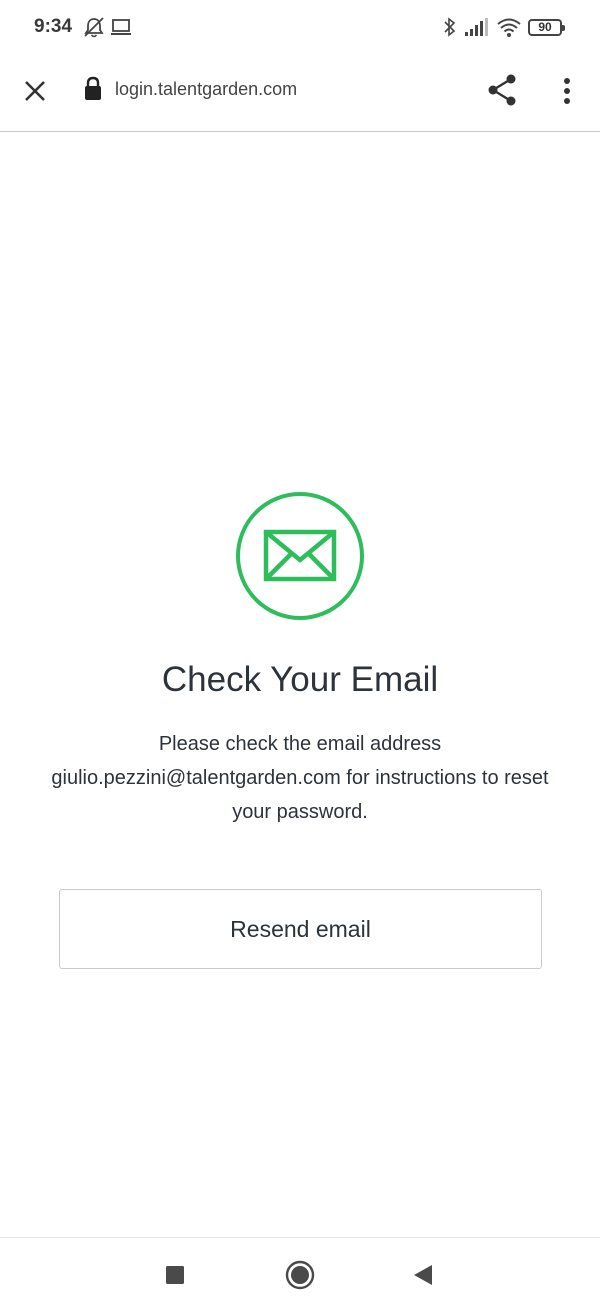 The height and width of the screenshot is (1311, 600). What do you see at coordinates (300, 929) in the screenshot?
I see `resend-email-button: Resend email` at bounding box center [300, 929].